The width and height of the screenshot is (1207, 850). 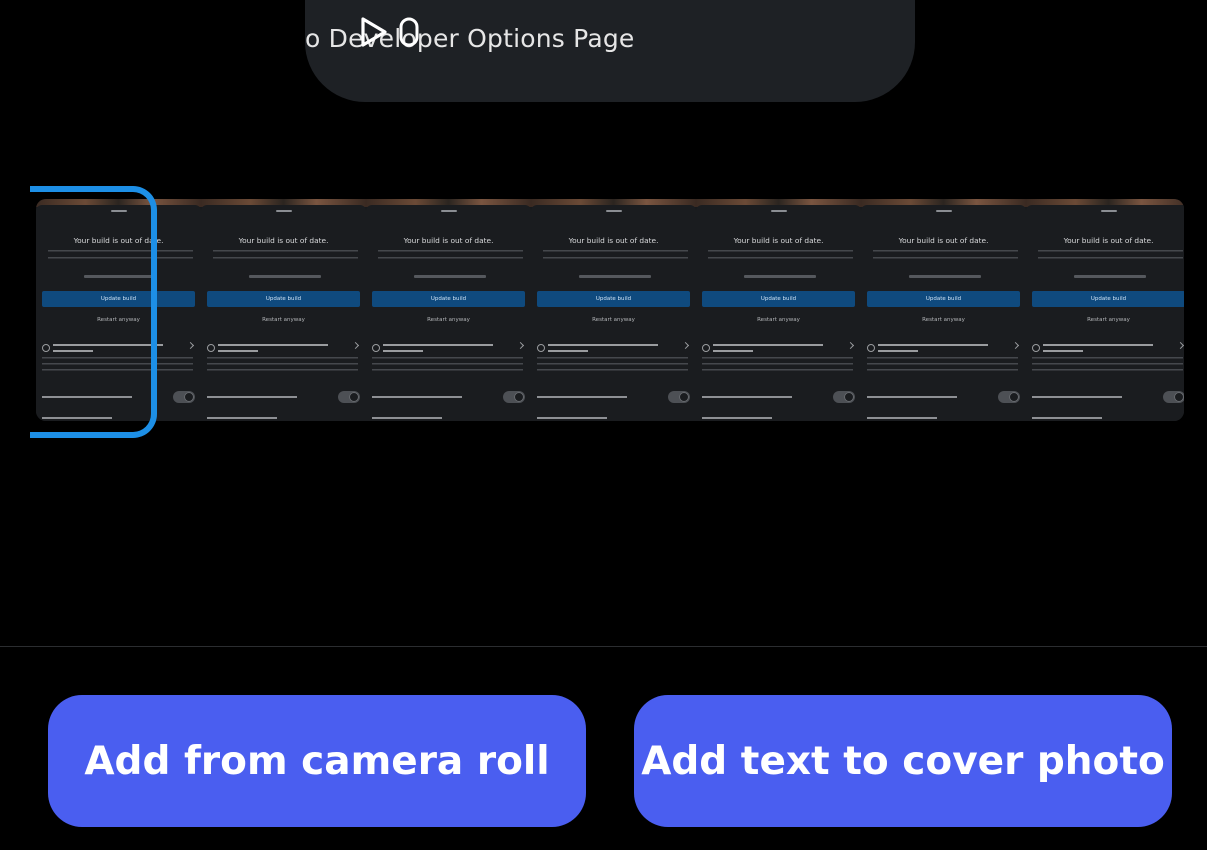 I want to click on preview-card: o Developer Options Page, so click(x=610, y=51).